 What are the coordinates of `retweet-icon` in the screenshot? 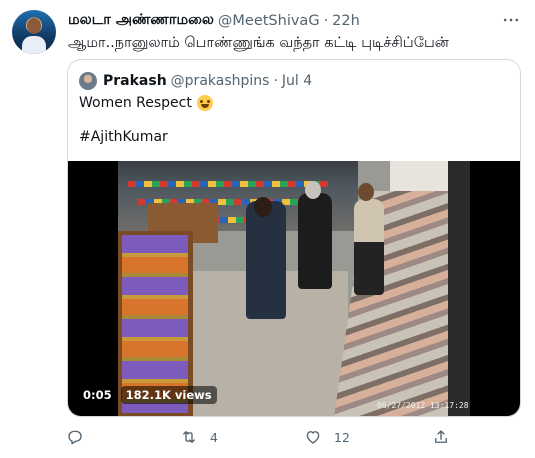 It's located at (189, 437).